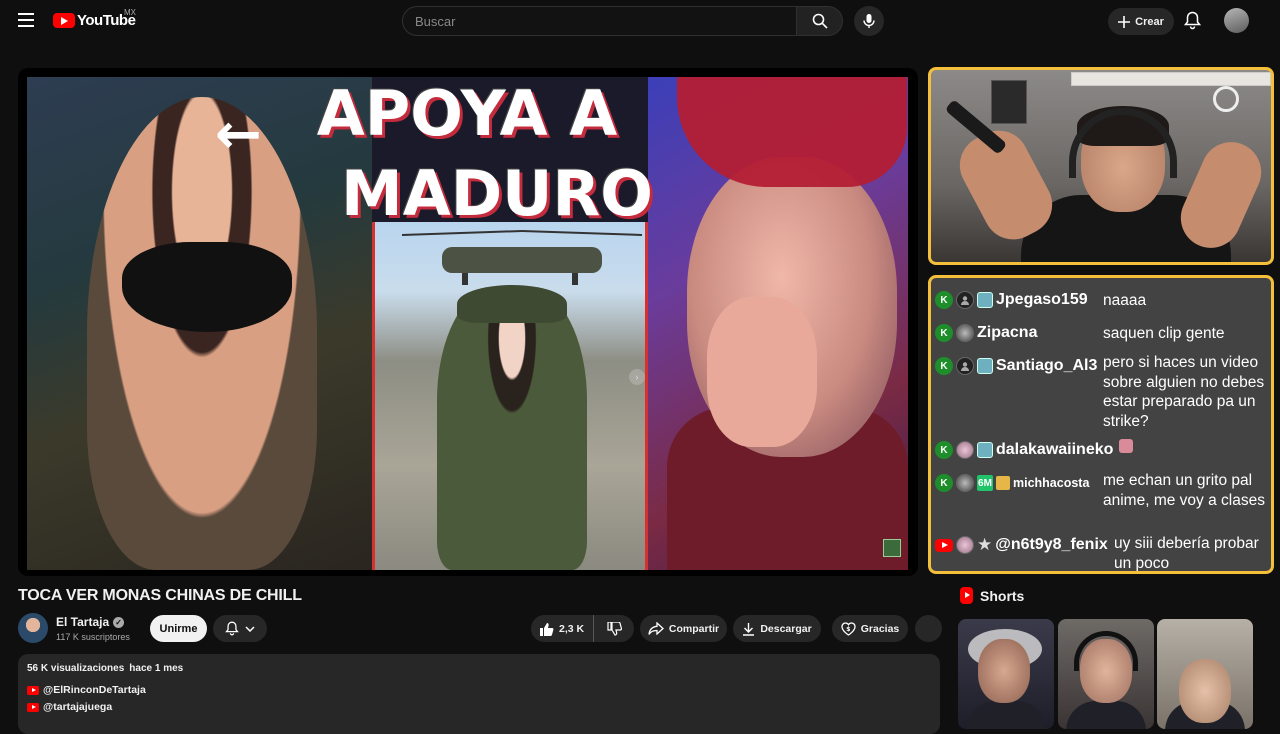 Image resolution: width=1280 pixels, height=734 pixels. What do you see at coordinates (76, 668) in the screenshot?
I see `view-count: 56 K visualizaciones` at bounding box center [76, 668].